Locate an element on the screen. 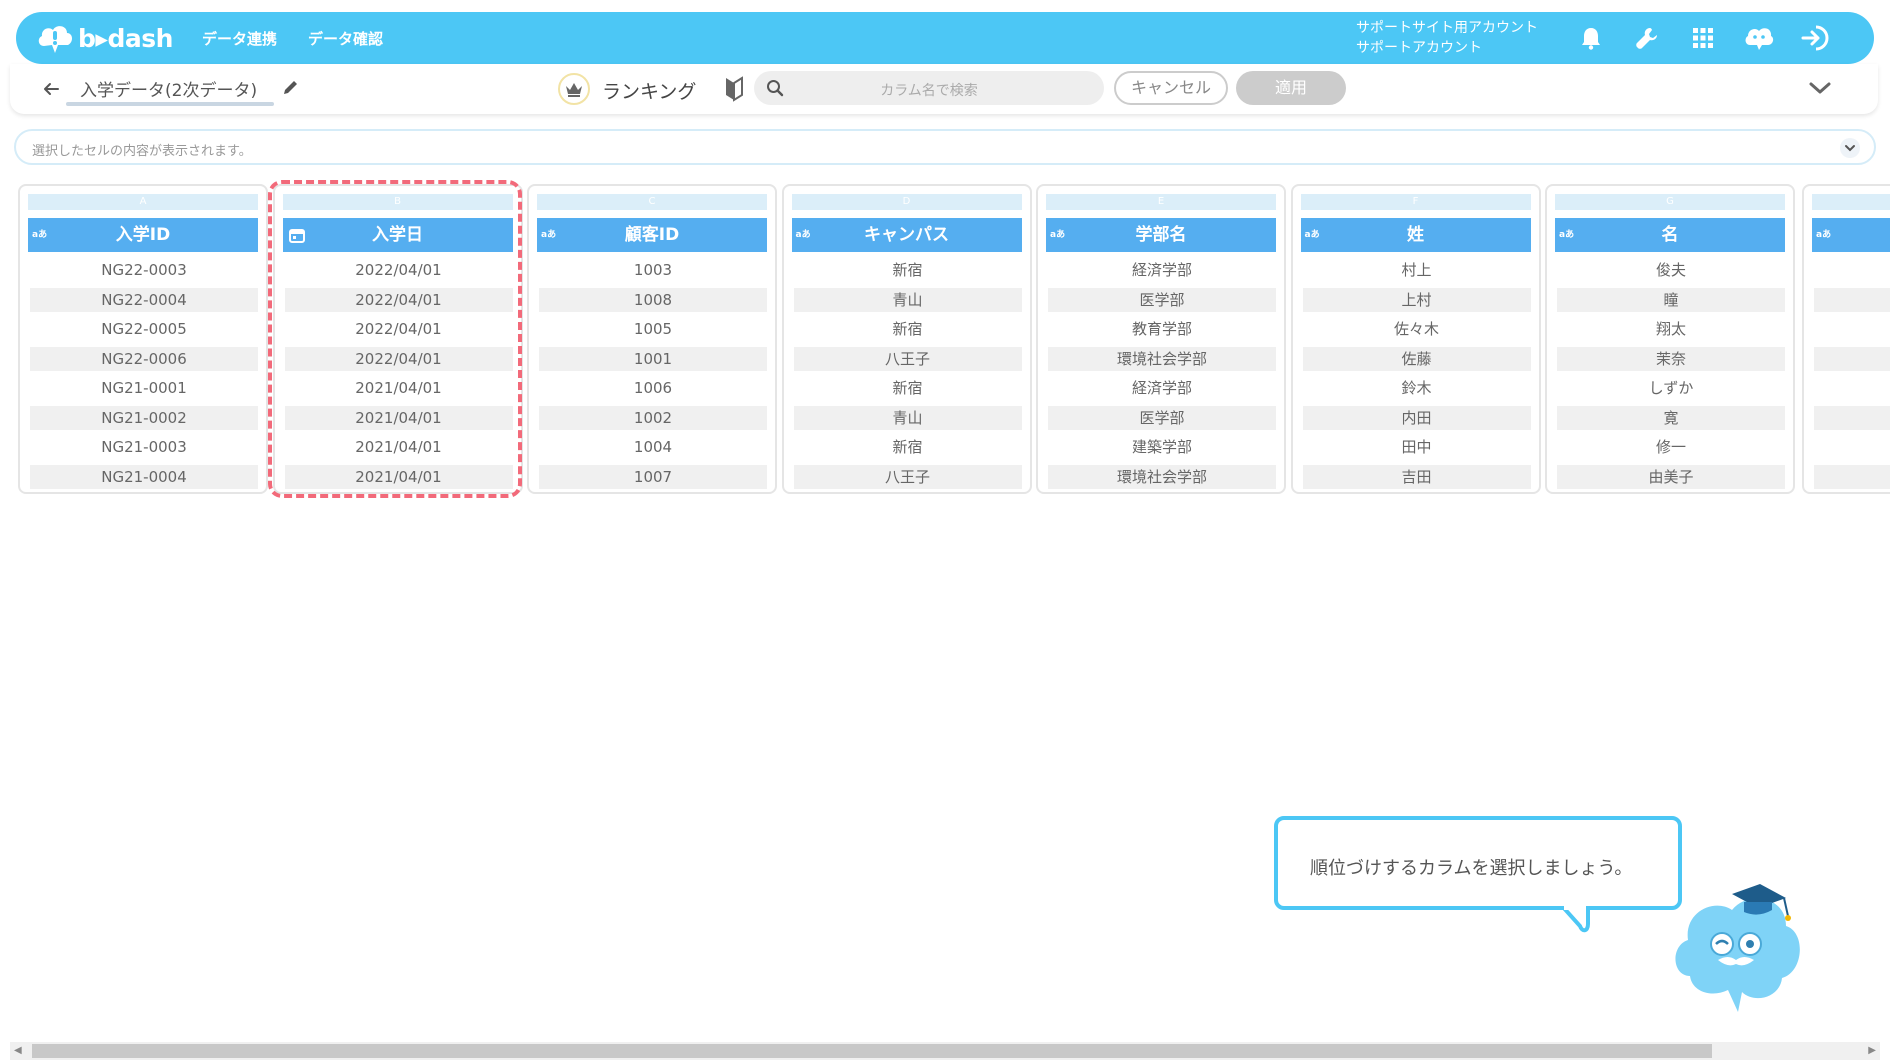 This screenshot has height=1063, width=1890. cancel-button: キャンセル is located at coordinates (1171, 88).